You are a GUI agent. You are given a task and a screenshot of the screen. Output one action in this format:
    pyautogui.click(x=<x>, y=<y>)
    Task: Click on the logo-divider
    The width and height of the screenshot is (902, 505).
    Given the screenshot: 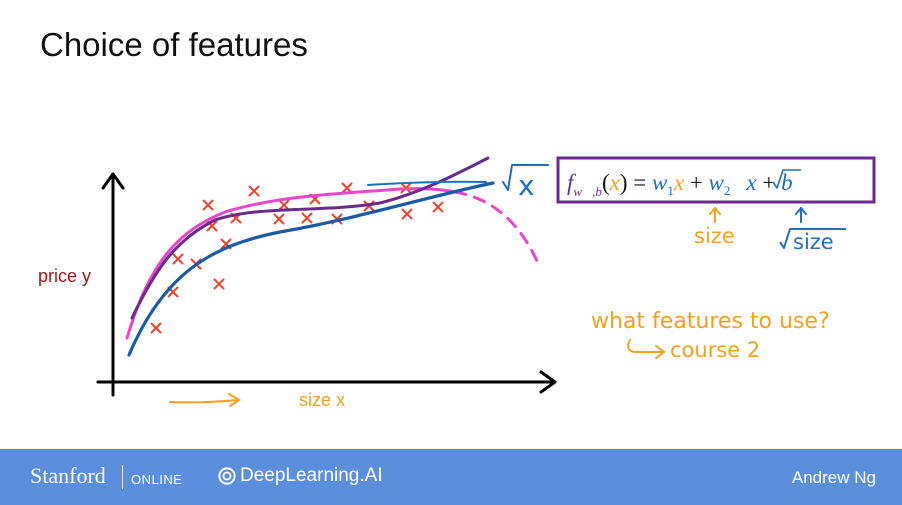 What is the action you would take?
    pyautogui.click(x=122, y=477)
    